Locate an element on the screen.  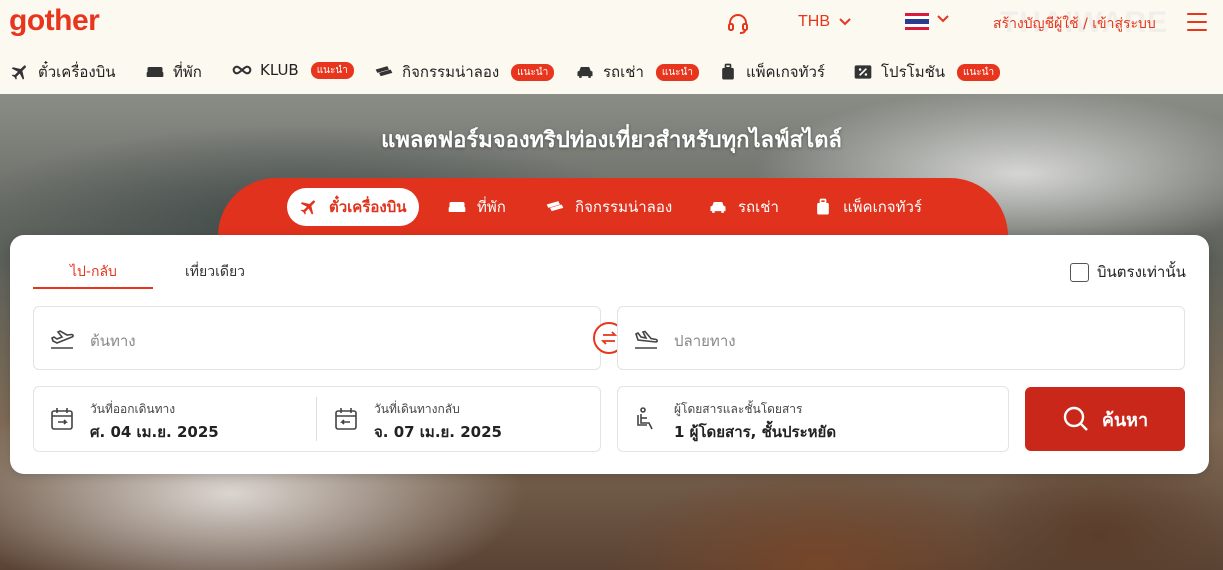
subnav-item-car-rental: รถเช่า แนะนำ is located at coordinates (637, 72).